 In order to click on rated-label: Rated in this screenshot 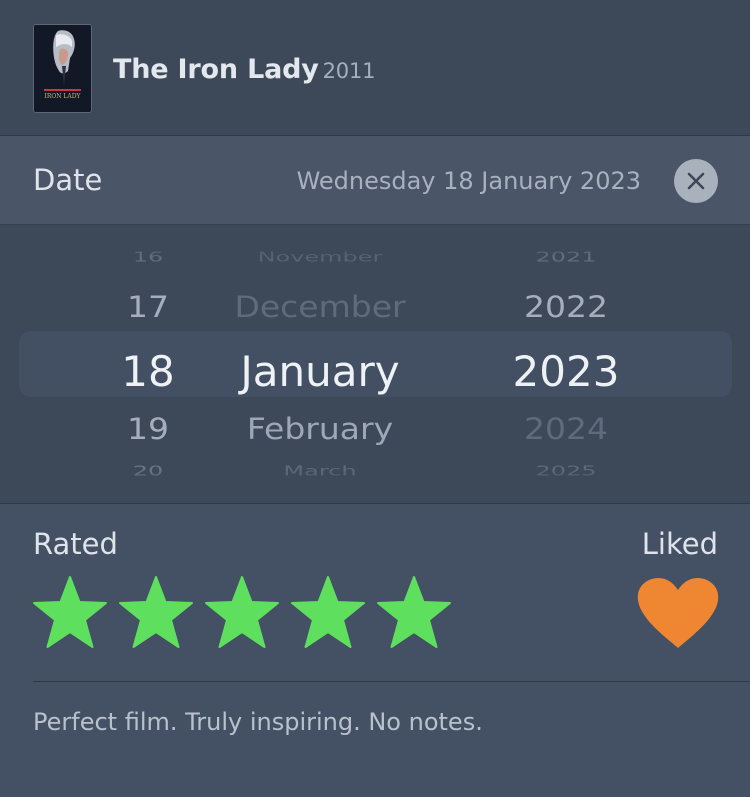, I will do `click(75, 544)`.